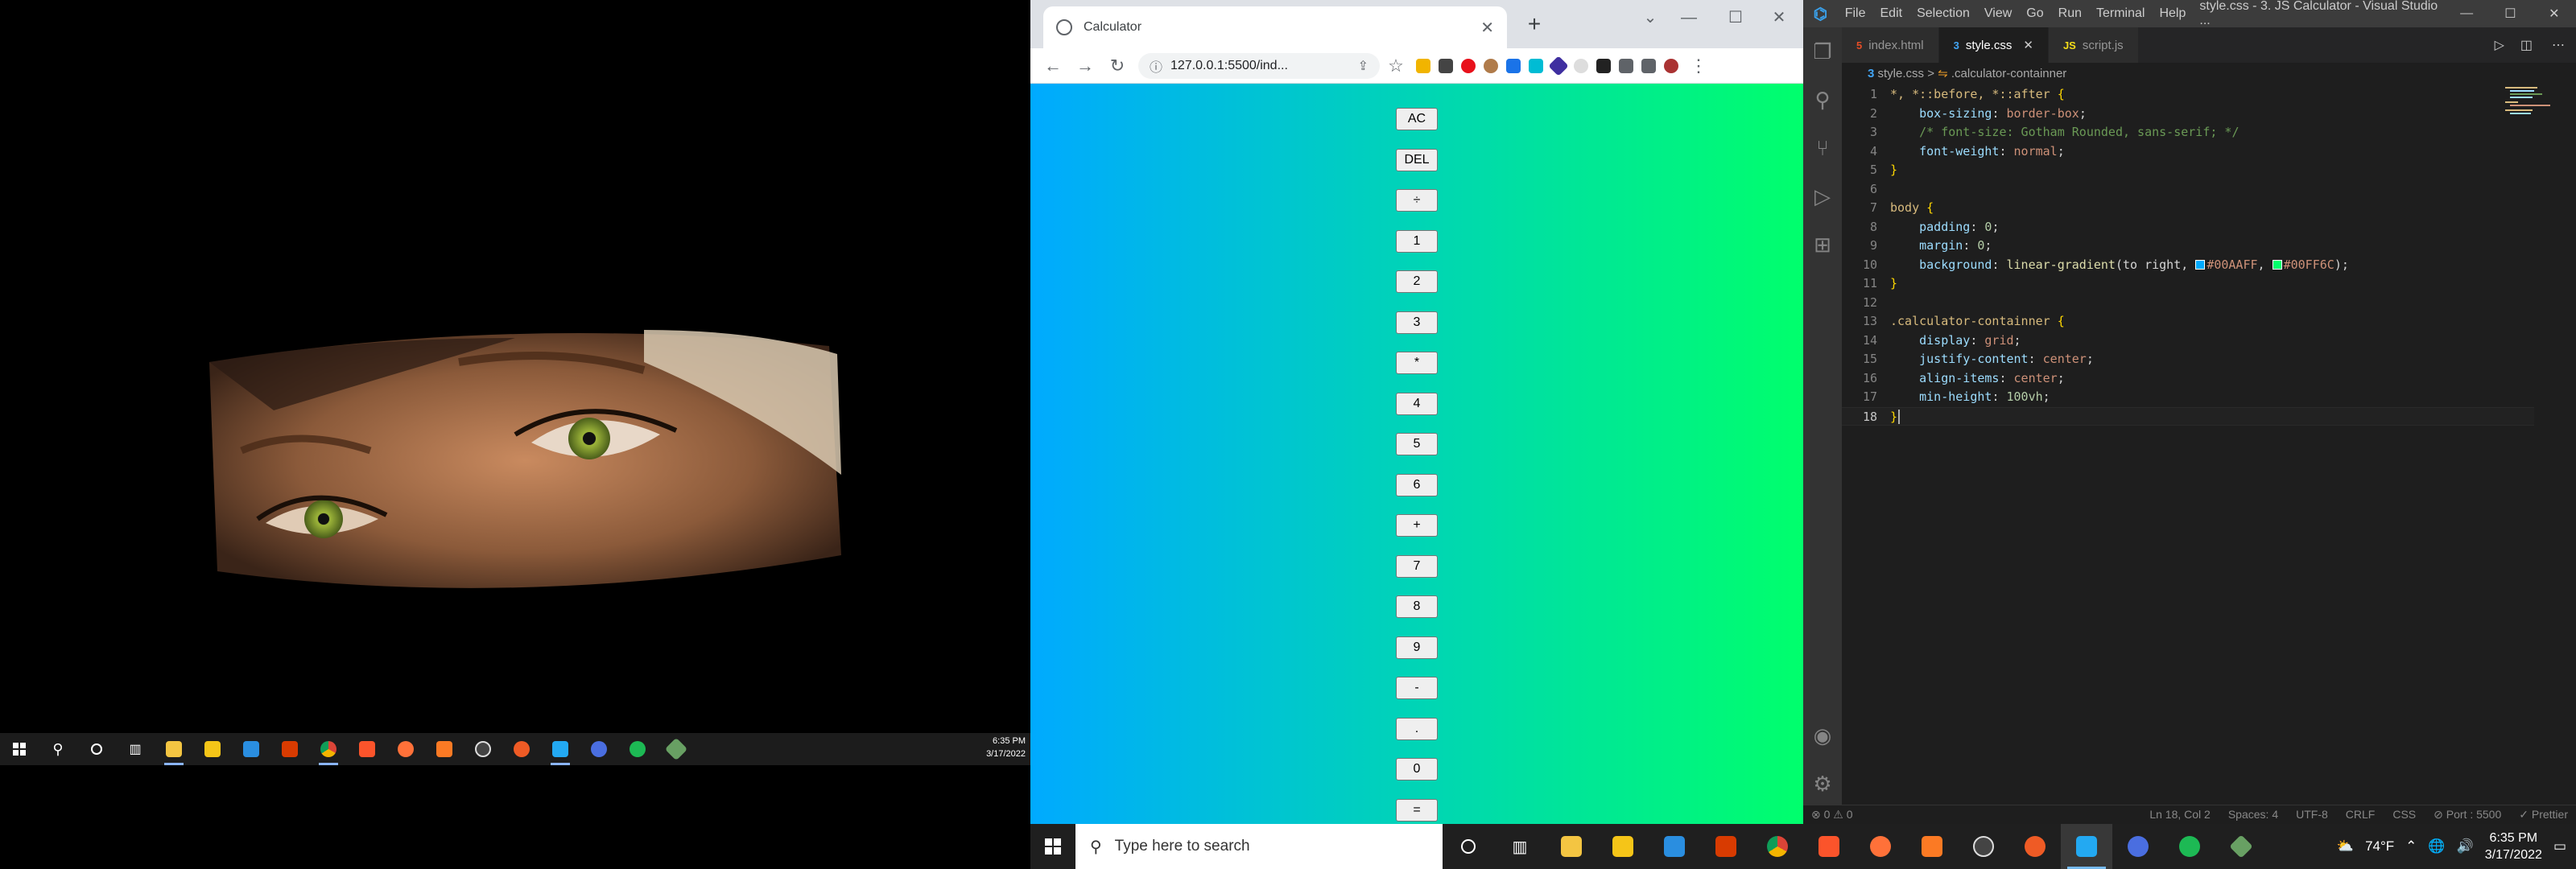 The width and height of the screenshot is (2576, 869). I want to click on nodejs-icon, so click(2241, 846).